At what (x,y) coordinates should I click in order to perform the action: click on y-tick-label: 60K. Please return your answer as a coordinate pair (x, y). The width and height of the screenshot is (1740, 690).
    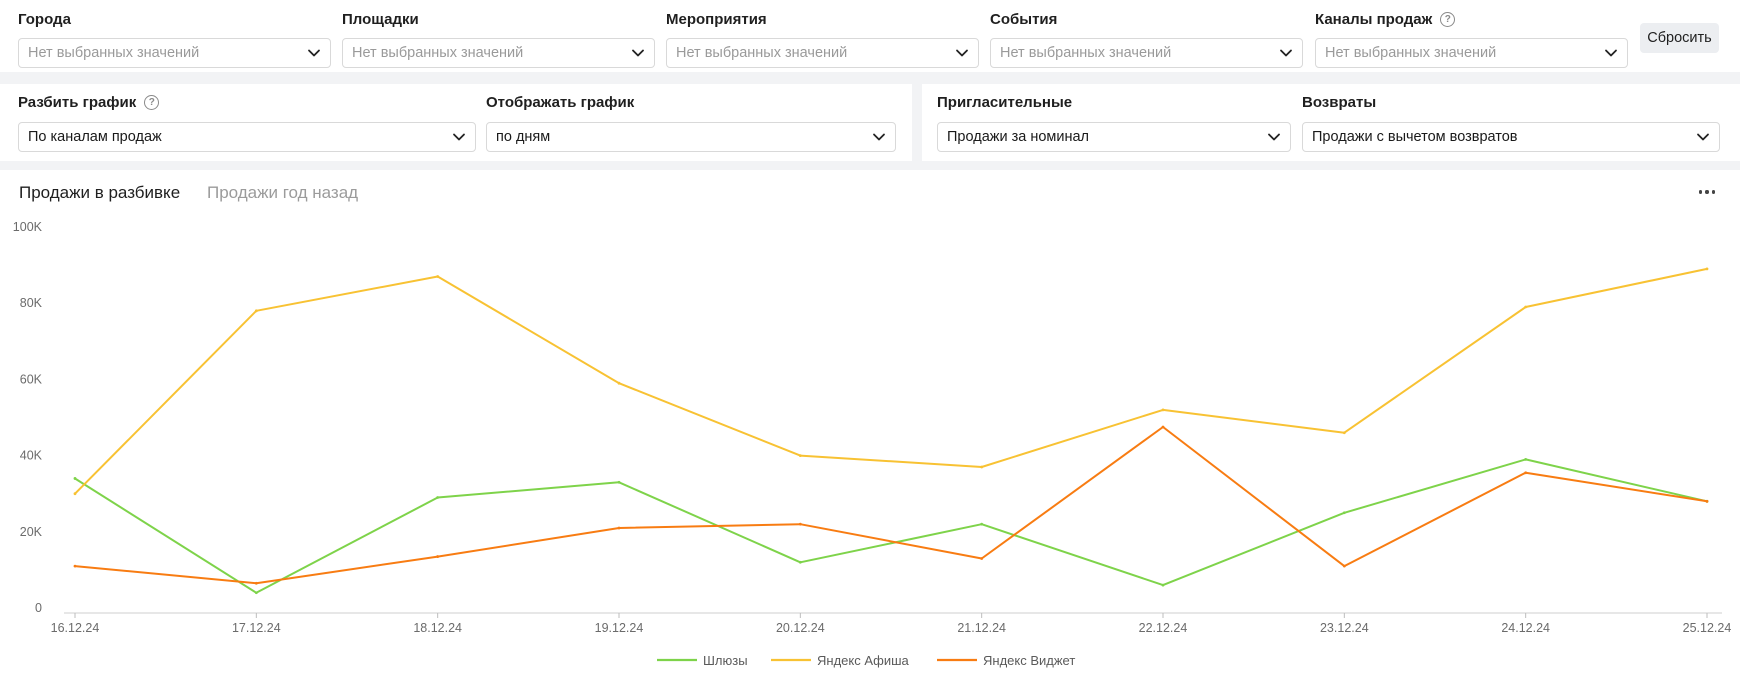
    Looking at the image, I should click on (31, 379).